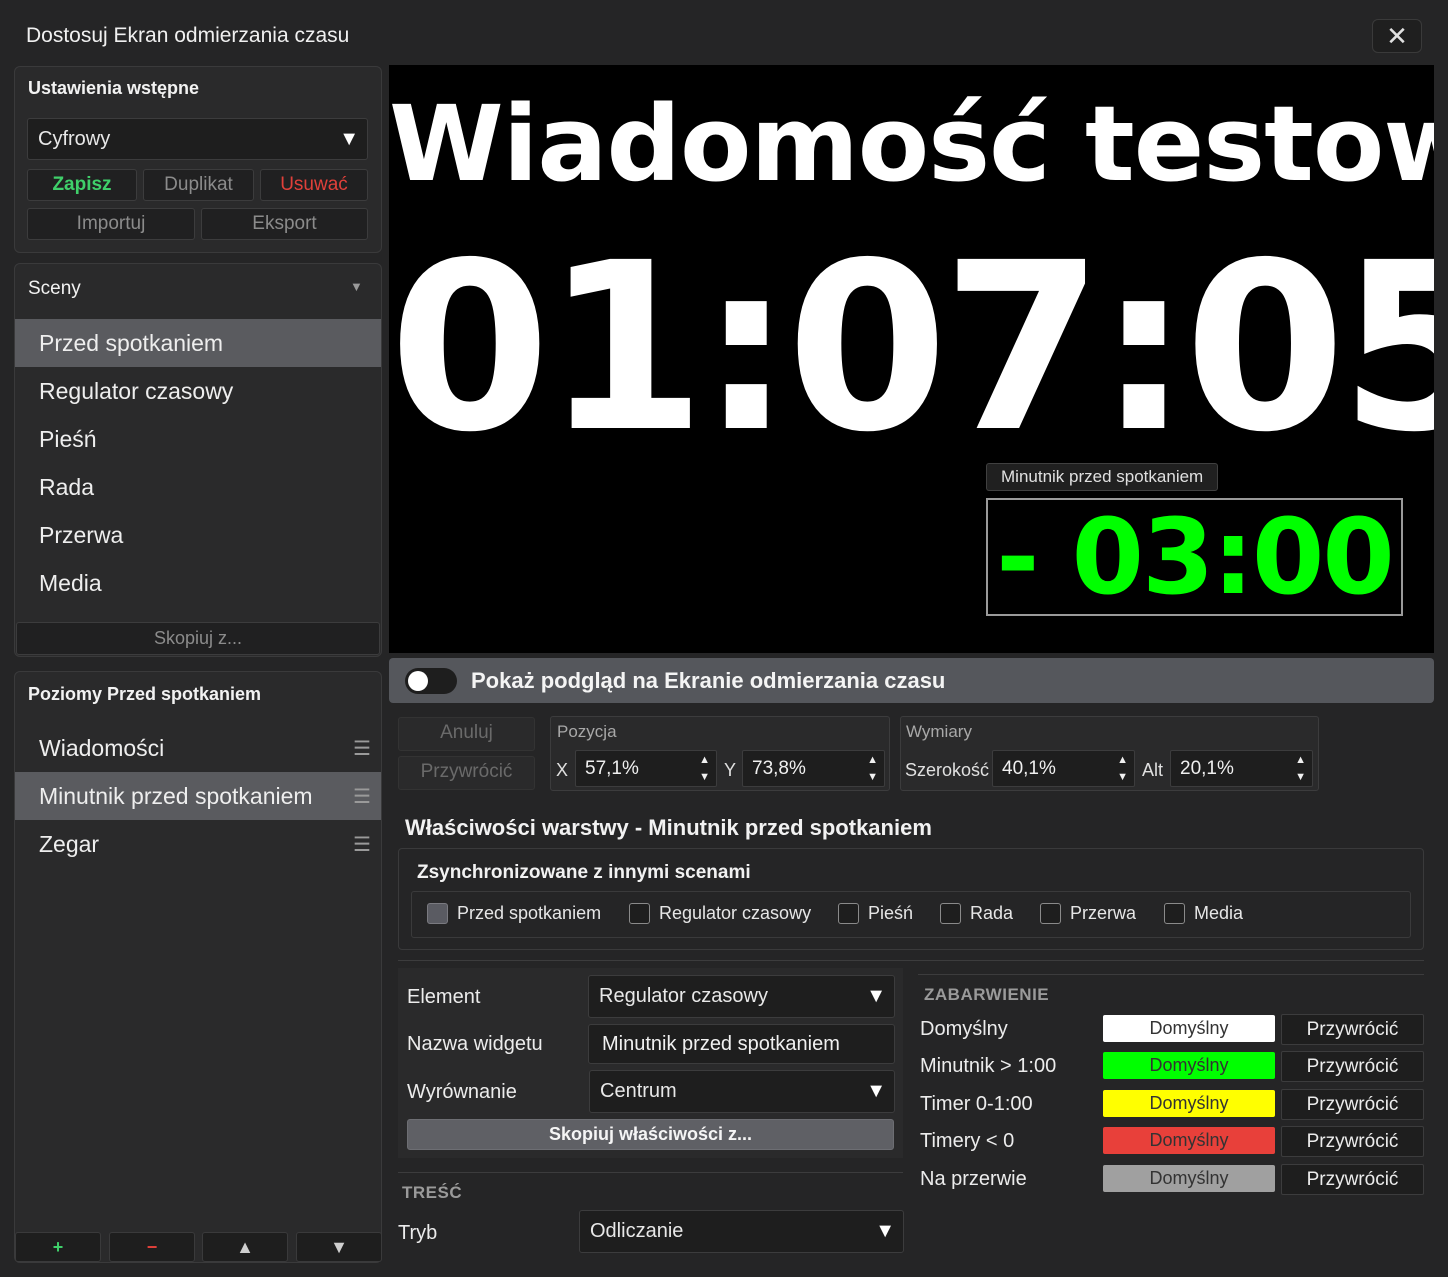 The width and height of the screenshot is (1448, 1277). Describe the element at coordinates (646, 768) in the screenshot. I see `position-x-input: 57,1% ▲ ▼` at that location.